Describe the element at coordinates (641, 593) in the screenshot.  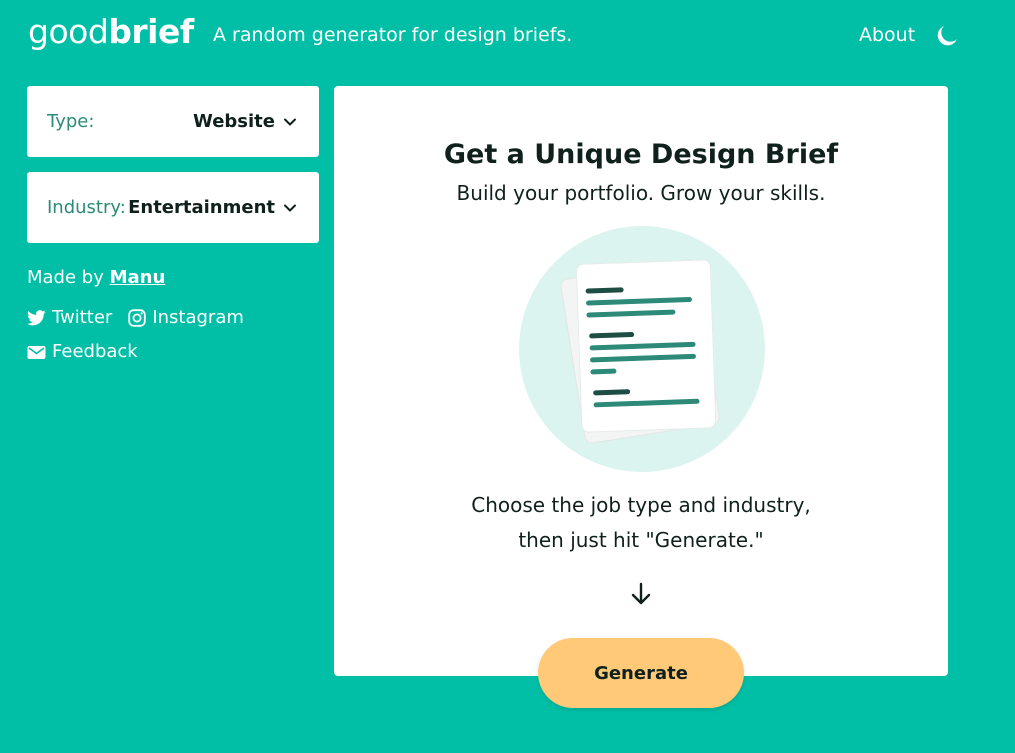
I see `arrow-down-icon` at that location.